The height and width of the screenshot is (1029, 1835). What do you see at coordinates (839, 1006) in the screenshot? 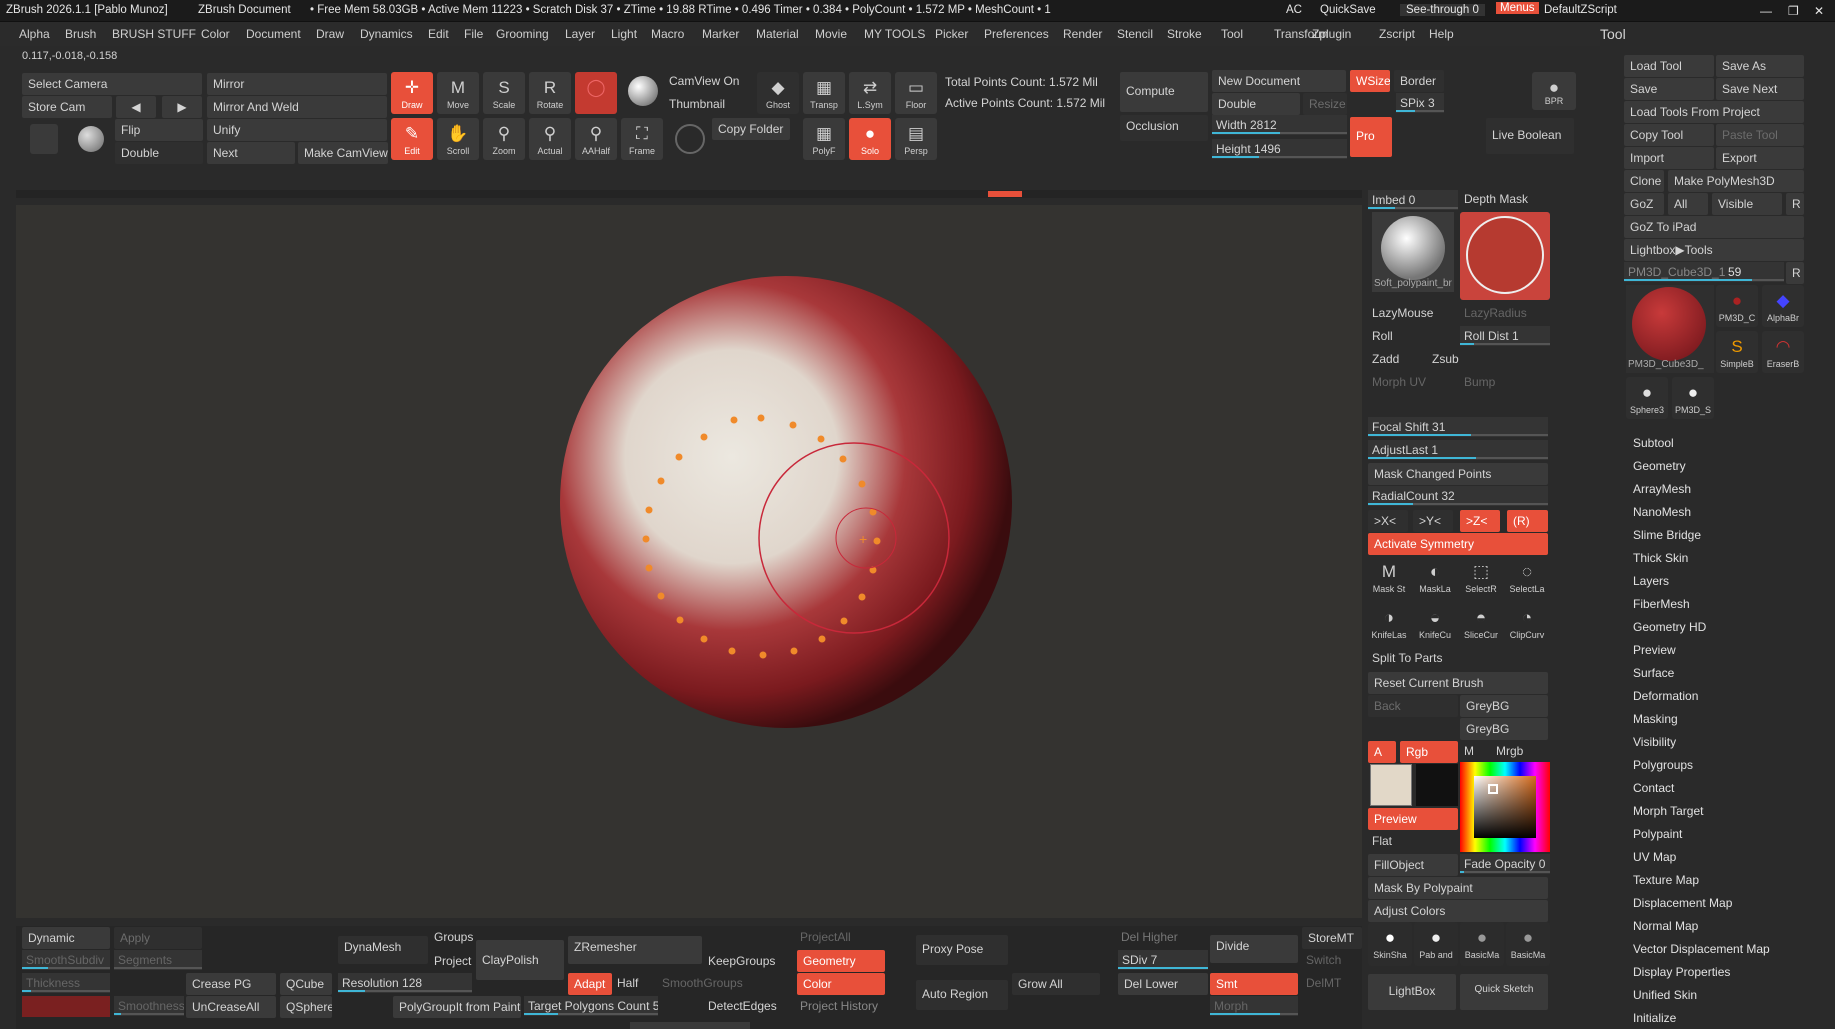
I see `project-history-button: Project History` at bounding box center [839, 1006].